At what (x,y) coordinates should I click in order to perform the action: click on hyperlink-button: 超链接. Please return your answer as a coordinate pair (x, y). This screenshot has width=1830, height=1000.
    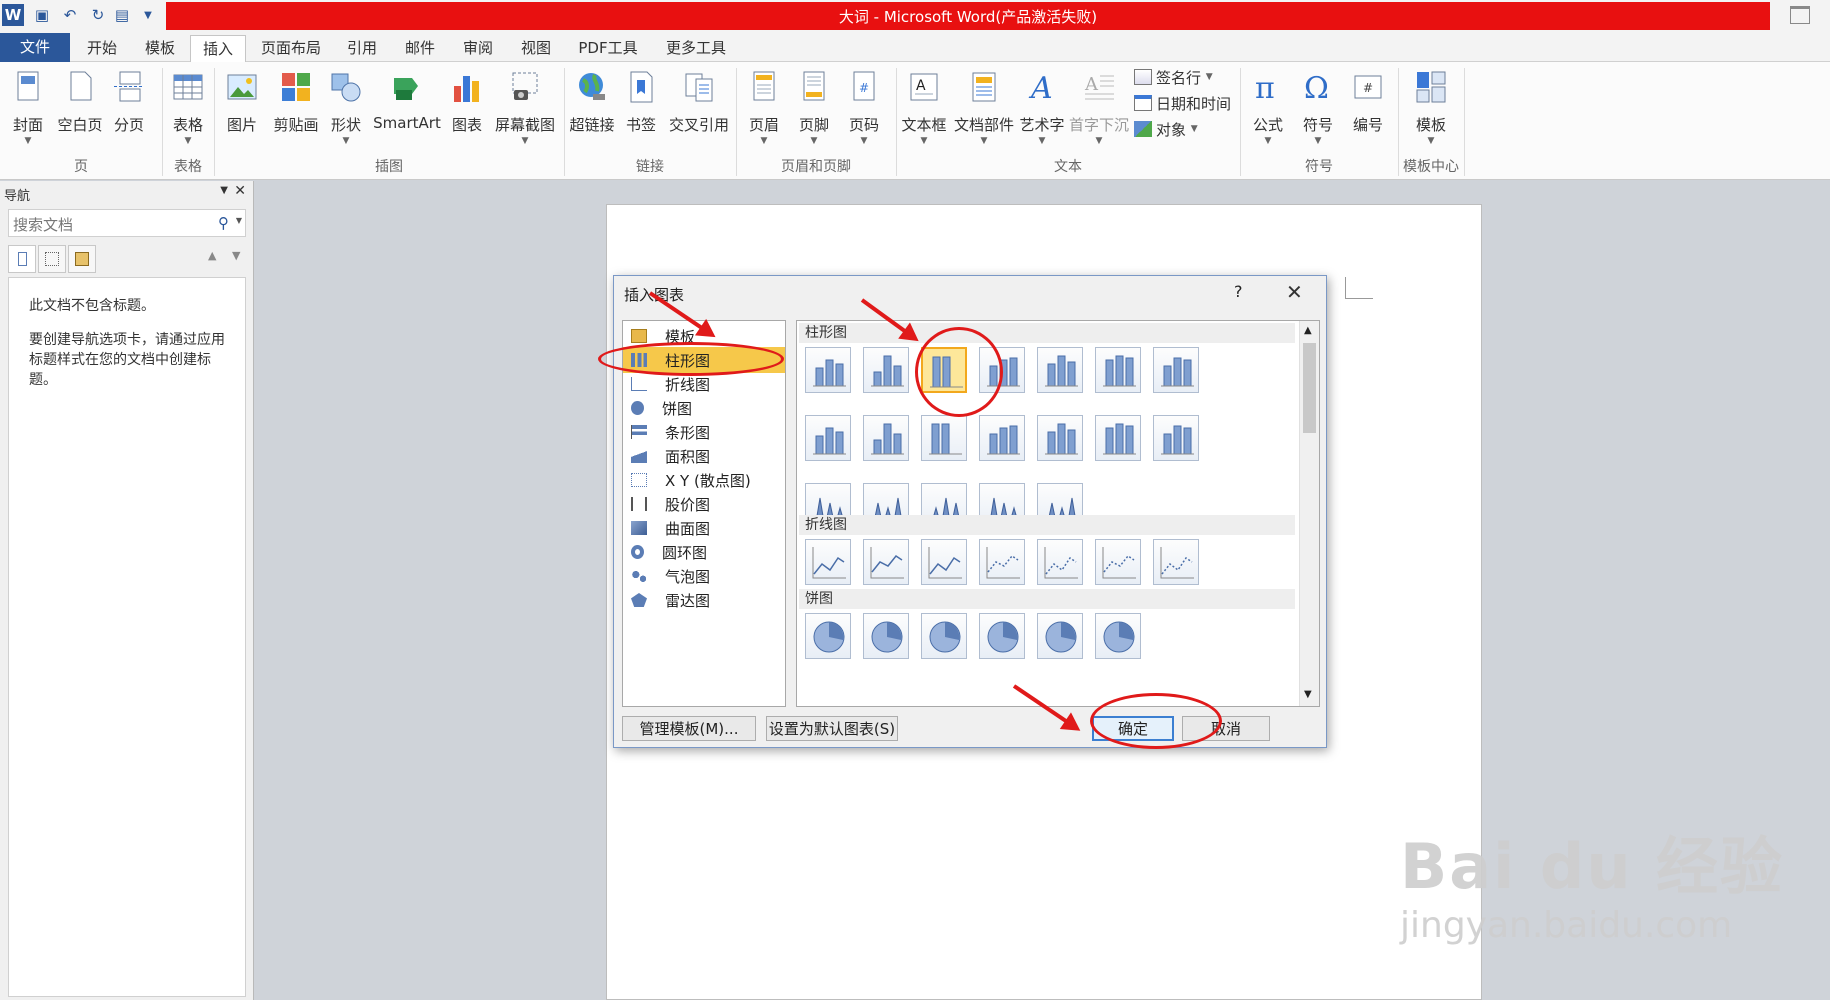
    Looking at the image, I should click on (592, 110).